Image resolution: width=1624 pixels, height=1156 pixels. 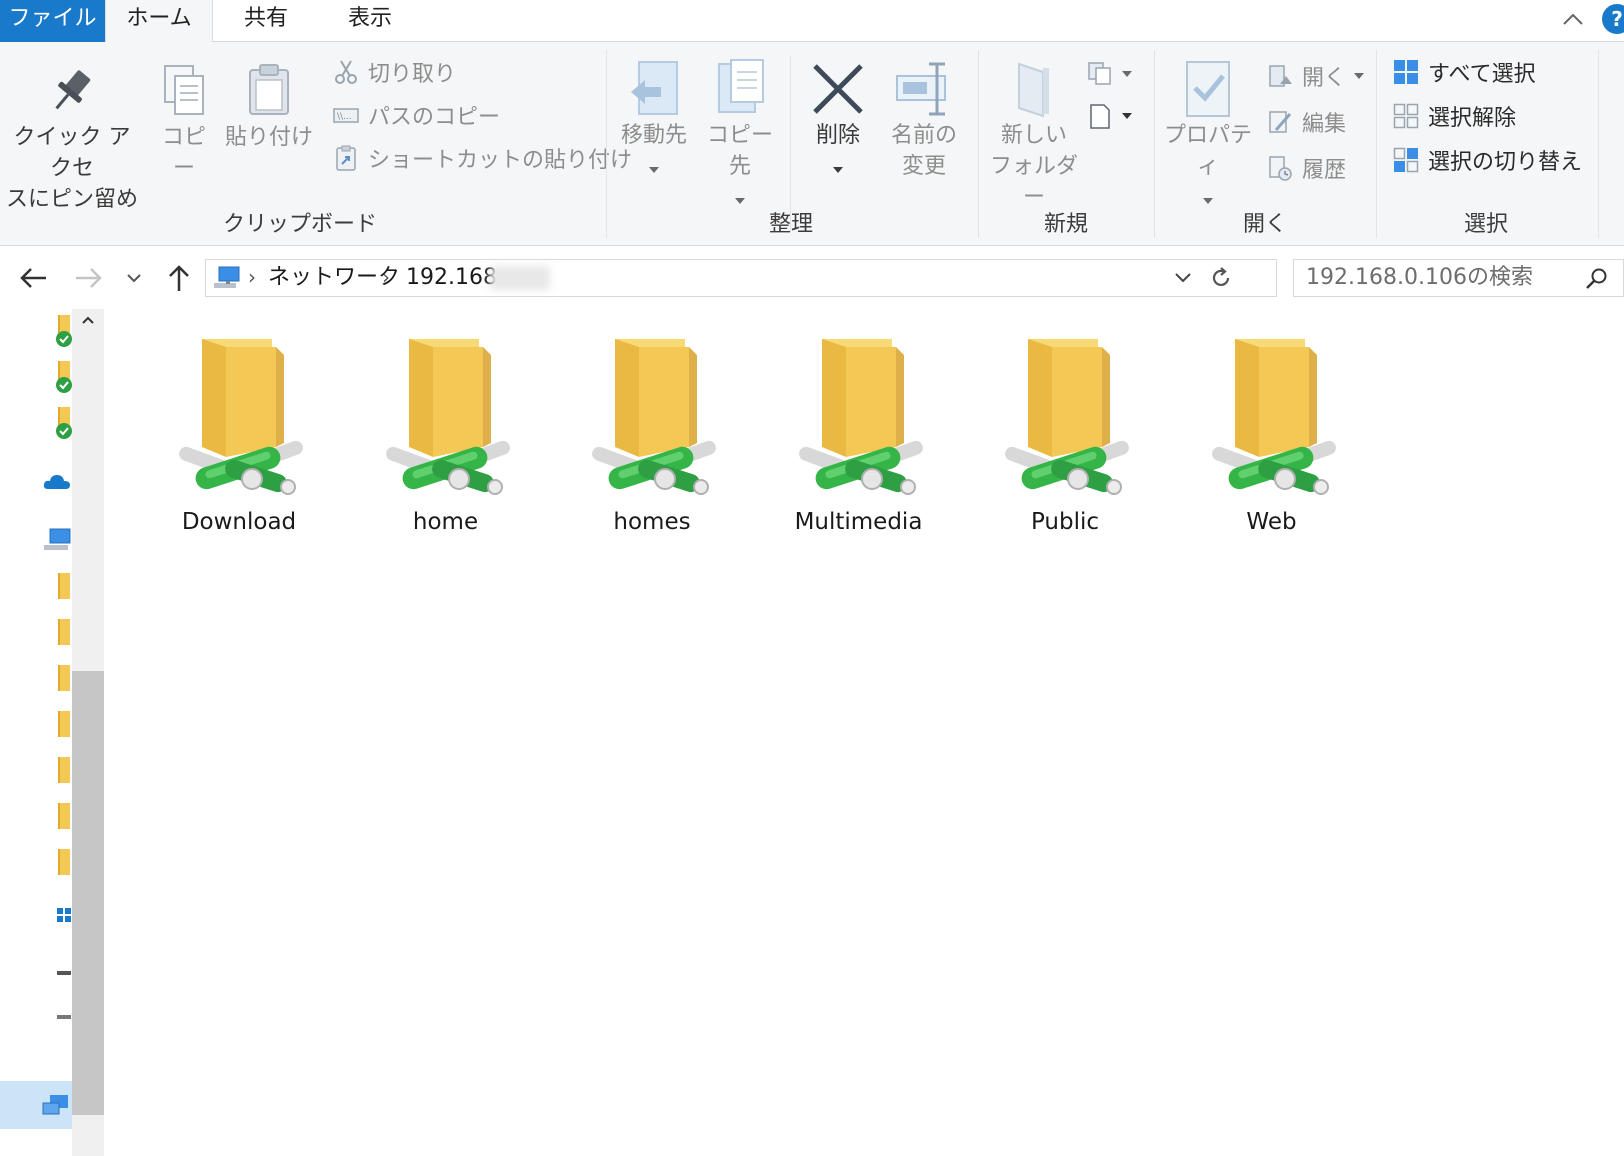 What do you see at coordinates (924, 120) in the screenshot?
I see `rename-button: 名前の 変更` at bounding box center [924, 120].